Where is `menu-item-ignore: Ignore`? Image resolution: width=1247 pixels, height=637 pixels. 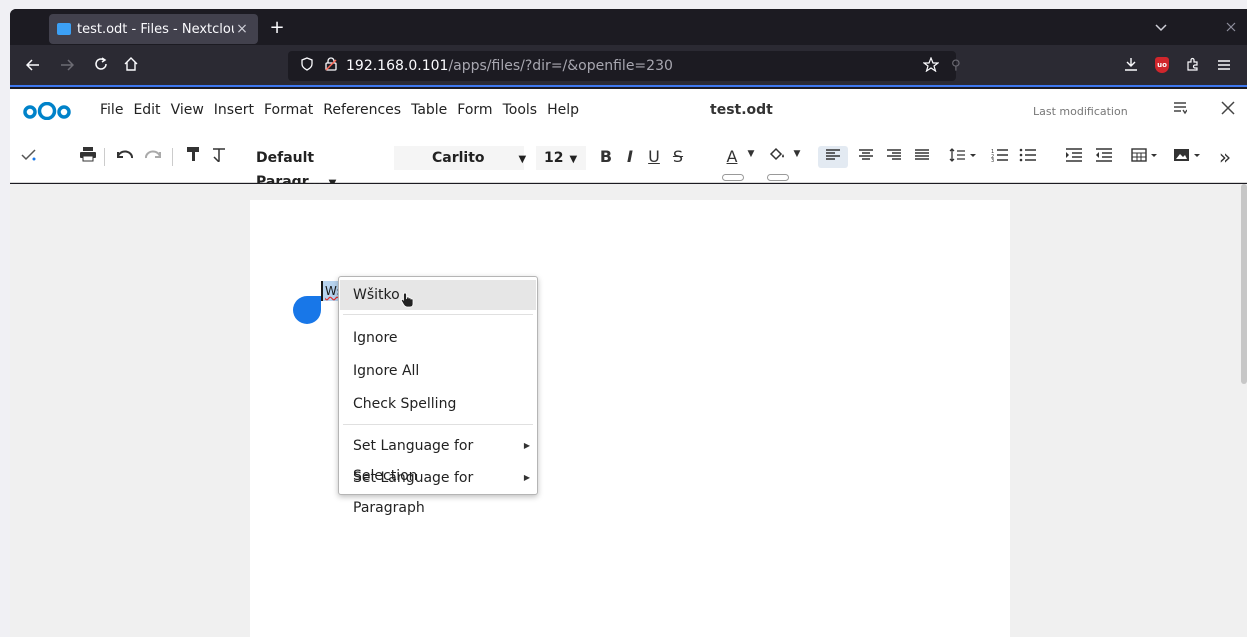
menu-item-ignore: Ignore is located at coordinates (438, 338).